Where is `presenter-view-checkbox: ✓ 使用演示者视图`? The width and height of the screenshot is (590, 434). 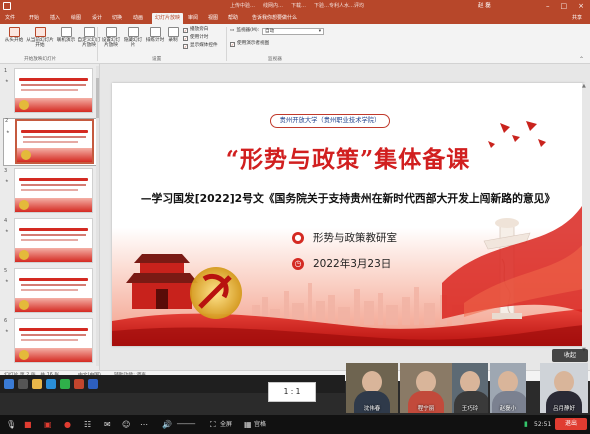
presenter-view-checkbox: ✓ 使用演示者视图 is located at coordinates (249, 44).